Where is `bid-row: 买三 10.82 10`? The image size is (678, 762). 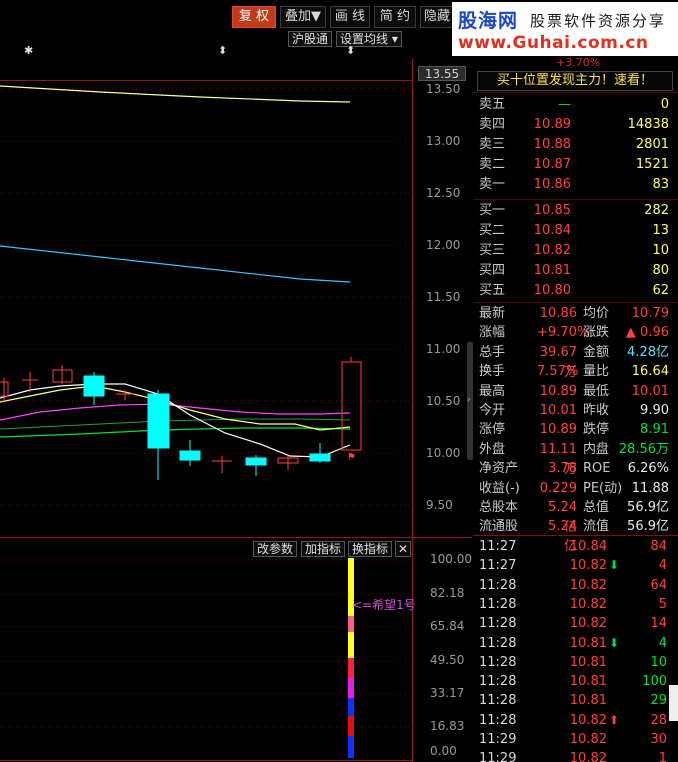
bid-row: 买三 10.82 10 is located at coordinates (577, 251).